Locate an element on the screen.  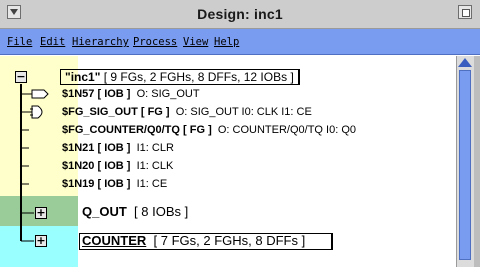
node-detail: O: SIG_OUT is located at coordinates (168, 94).